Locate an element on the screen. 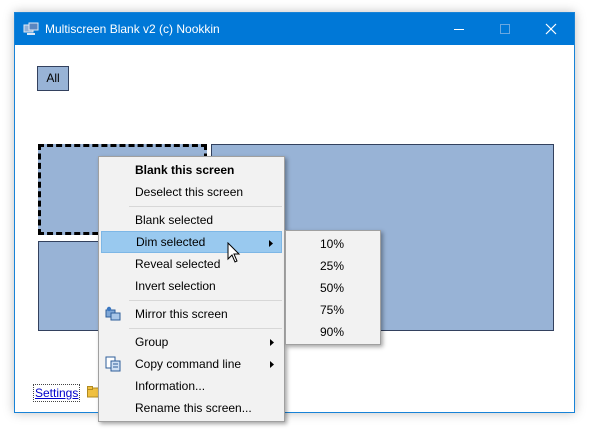 Image resolution: width=592 pixels, height=434 pixels. minimize-icon is located at coordinates (459, 29).